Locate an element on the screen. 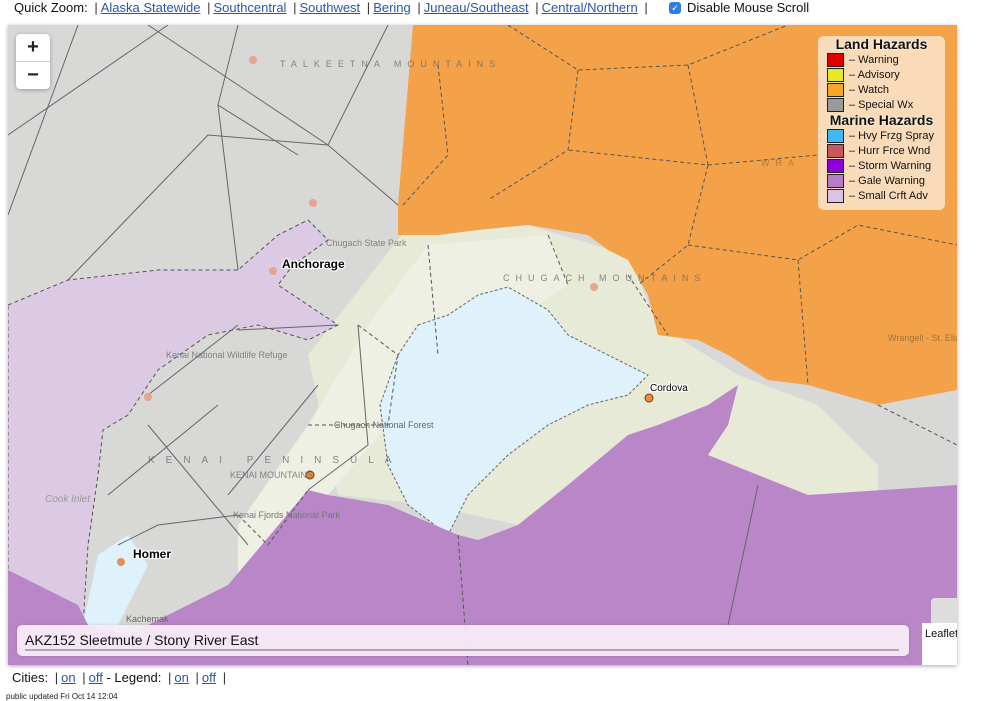  legend-label: – Hurr Frce Wnd is located at coordinates (890, 150).